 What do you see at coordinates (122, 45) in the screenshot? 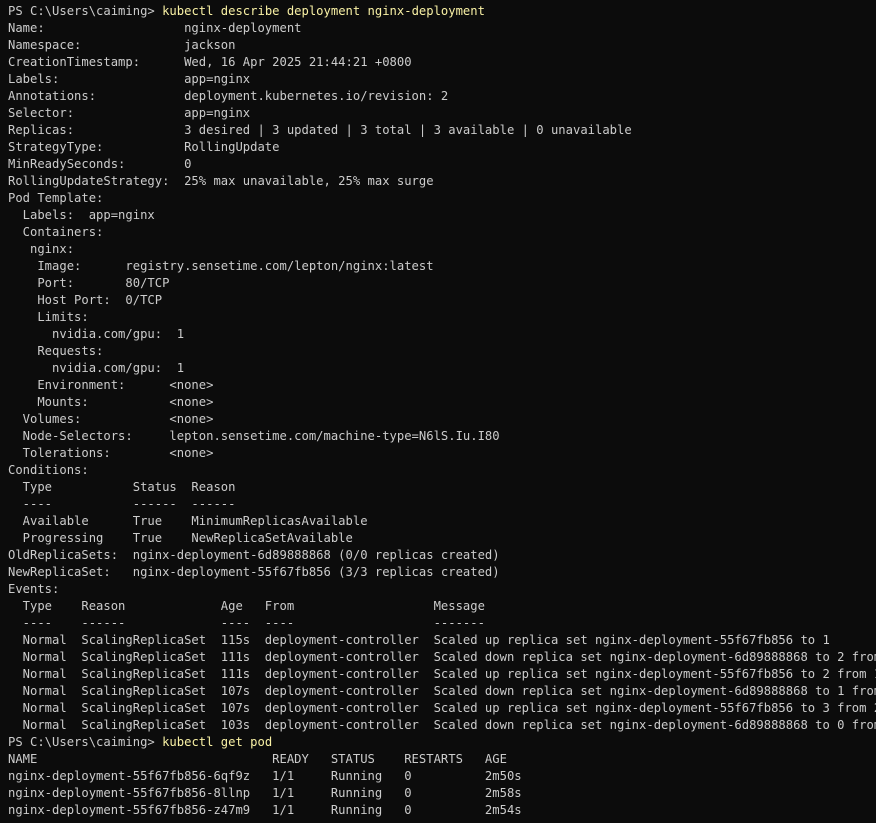
I see `output-line: Namespace: jackson` at bounding box center [122, 45].